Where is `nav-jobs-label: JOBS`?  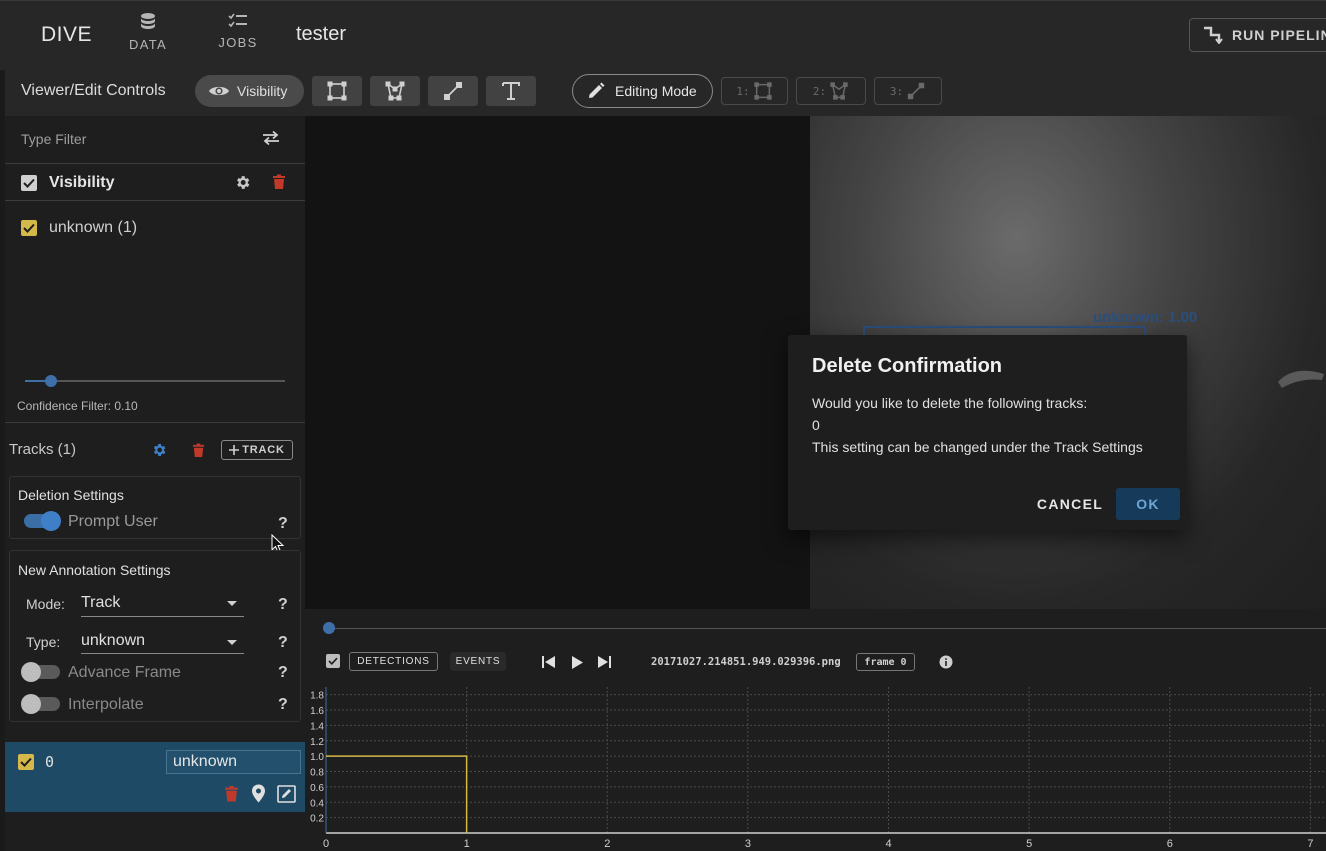 nav-jobs-label: JOBS is located at coordinates (238, 42).